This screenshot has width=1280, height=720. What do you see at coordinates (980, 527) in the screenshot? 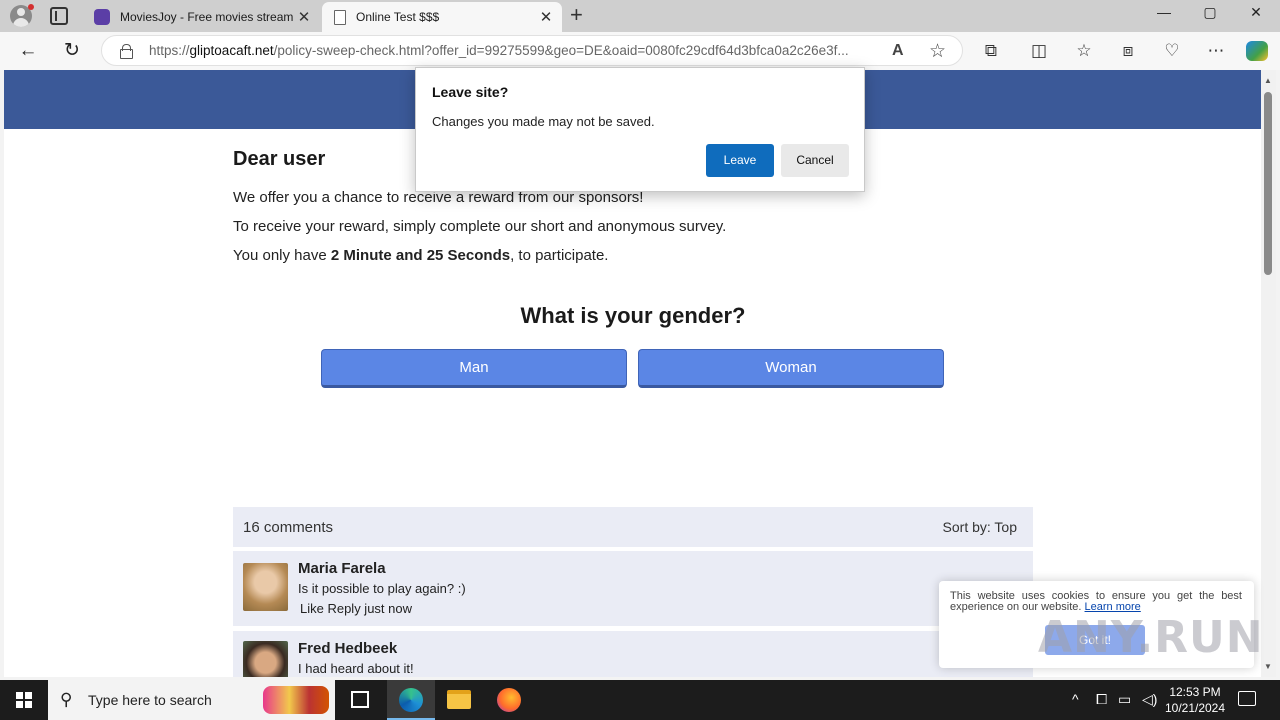
I see `sort-by-control: Sort by: Top` at bounding box center [980, 527].